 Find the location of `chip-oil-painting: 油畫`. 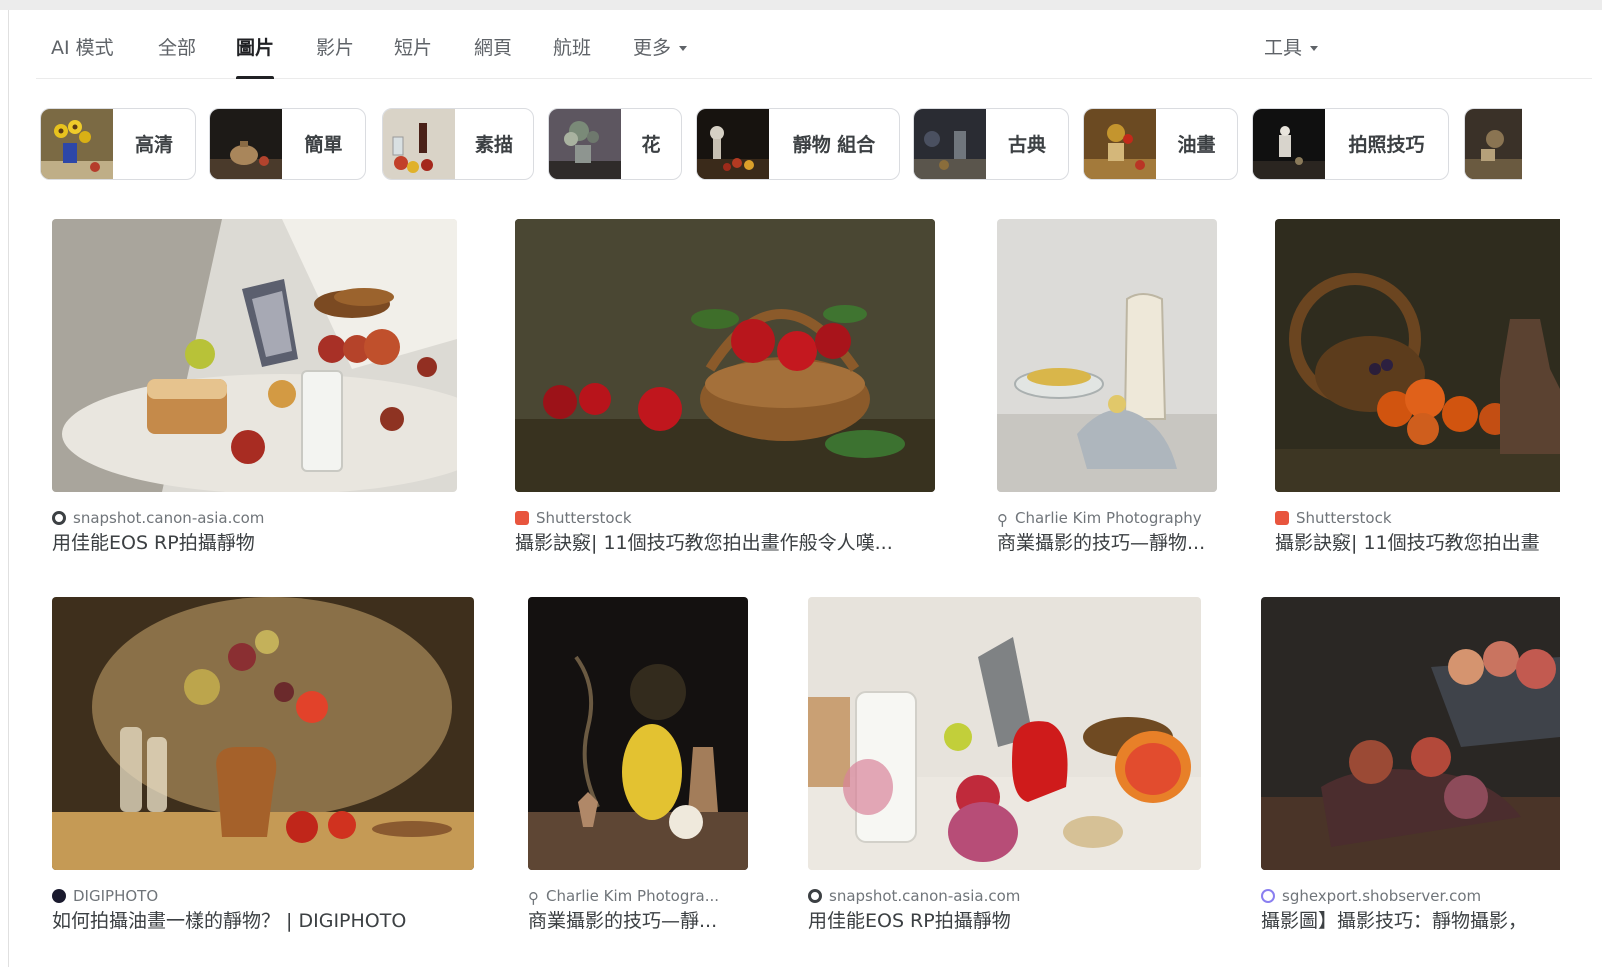

chip-oil-painting: 油畫 is located at coordinates (1160, 144).